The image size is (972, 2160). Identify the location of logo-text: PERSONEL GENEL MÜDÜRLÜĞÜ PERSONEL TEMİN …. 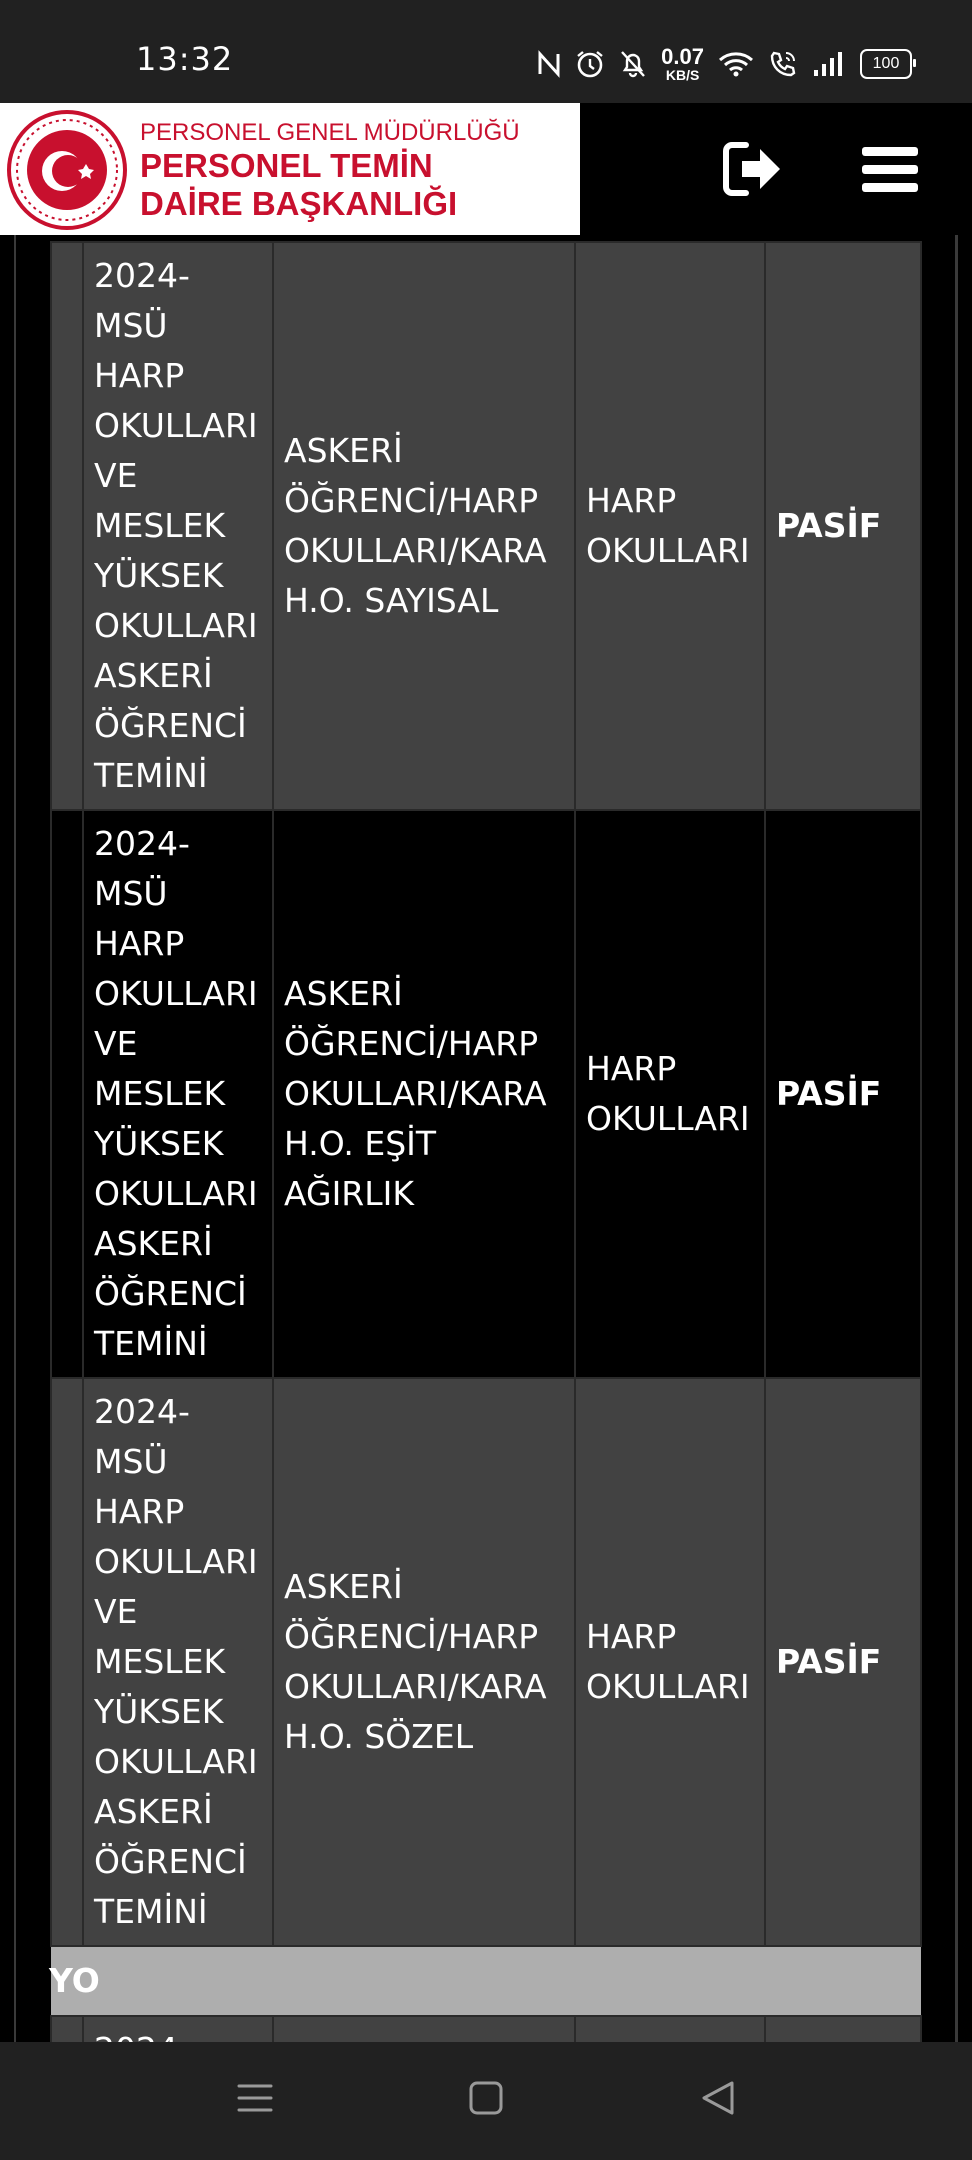
(330, 171).